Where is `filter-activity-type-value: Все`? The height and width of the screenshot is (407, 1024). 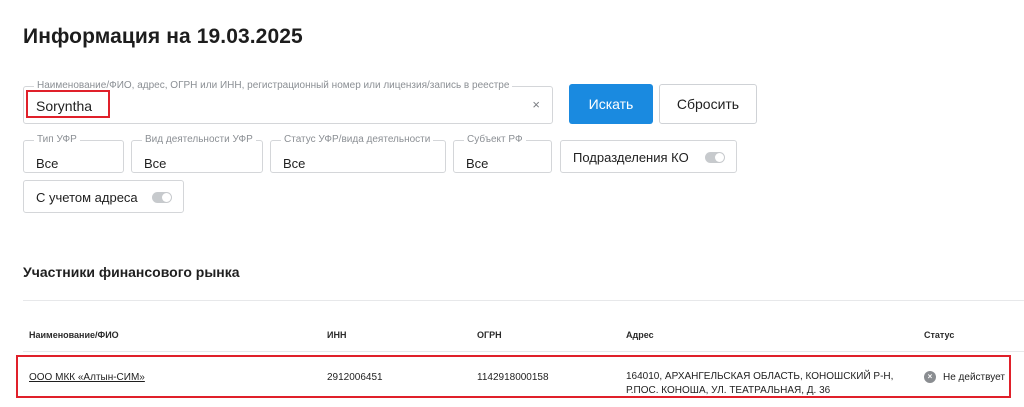 filter-activity-type-value: Все is located at coordinates (155, 163).